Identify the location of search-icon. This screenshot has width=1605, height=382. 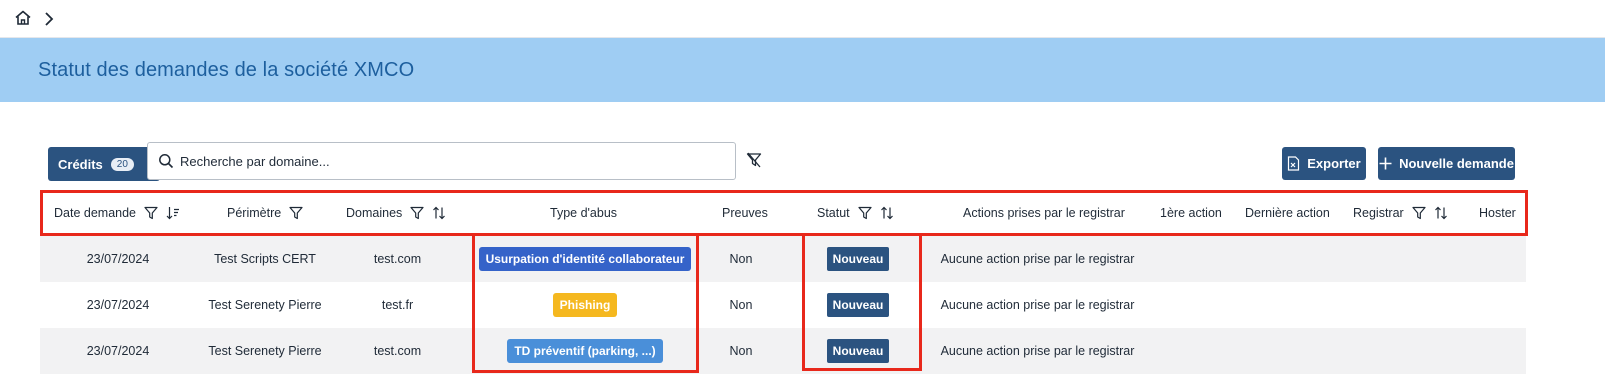
(166, 161).